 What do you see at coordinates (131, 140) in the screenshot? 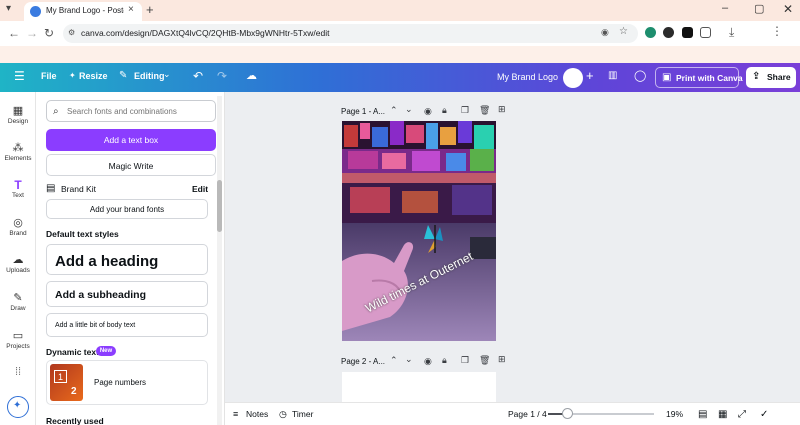
I see `add-text-box-button: Add a text box` at bounding box center [131, 140].